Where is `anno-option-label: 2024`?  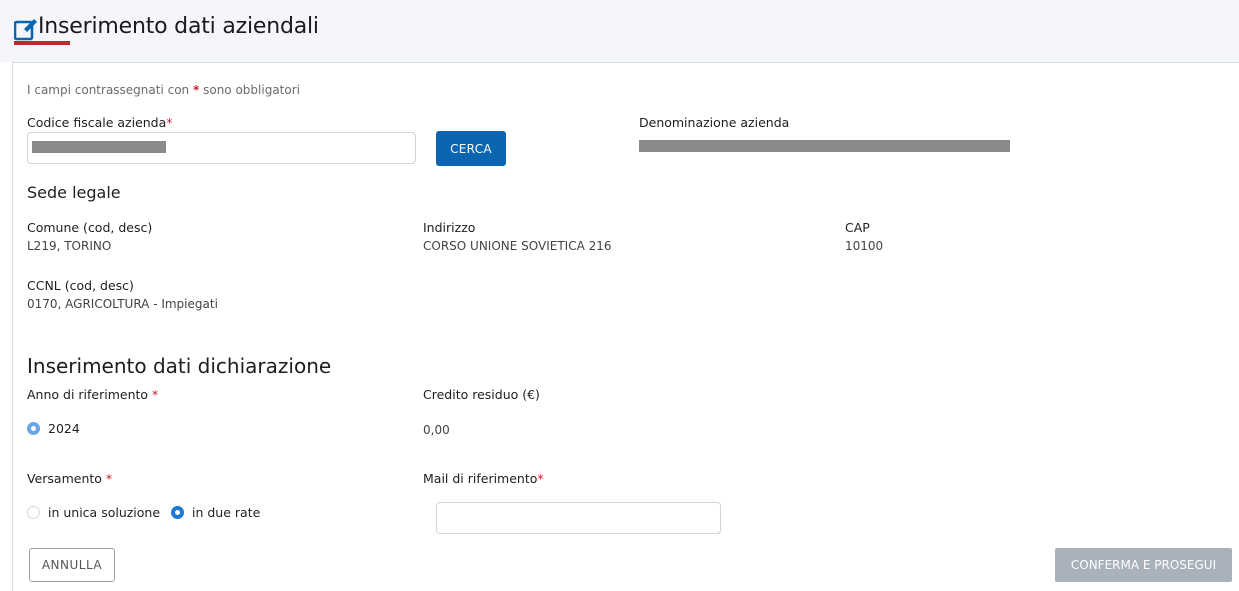 anno-option-label: 2024 is located at coordinates (64, 428).